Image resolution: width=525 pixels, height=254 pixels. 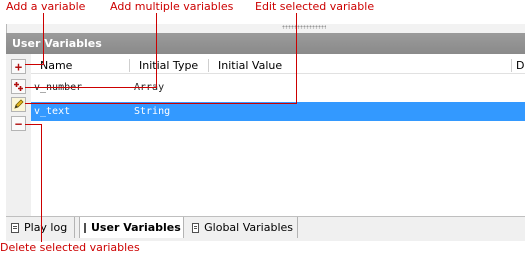 What do you see at coordinates (136, 227) in the screenshot?
I see `tab-label: User Variables` at bounding box center [136, 227].